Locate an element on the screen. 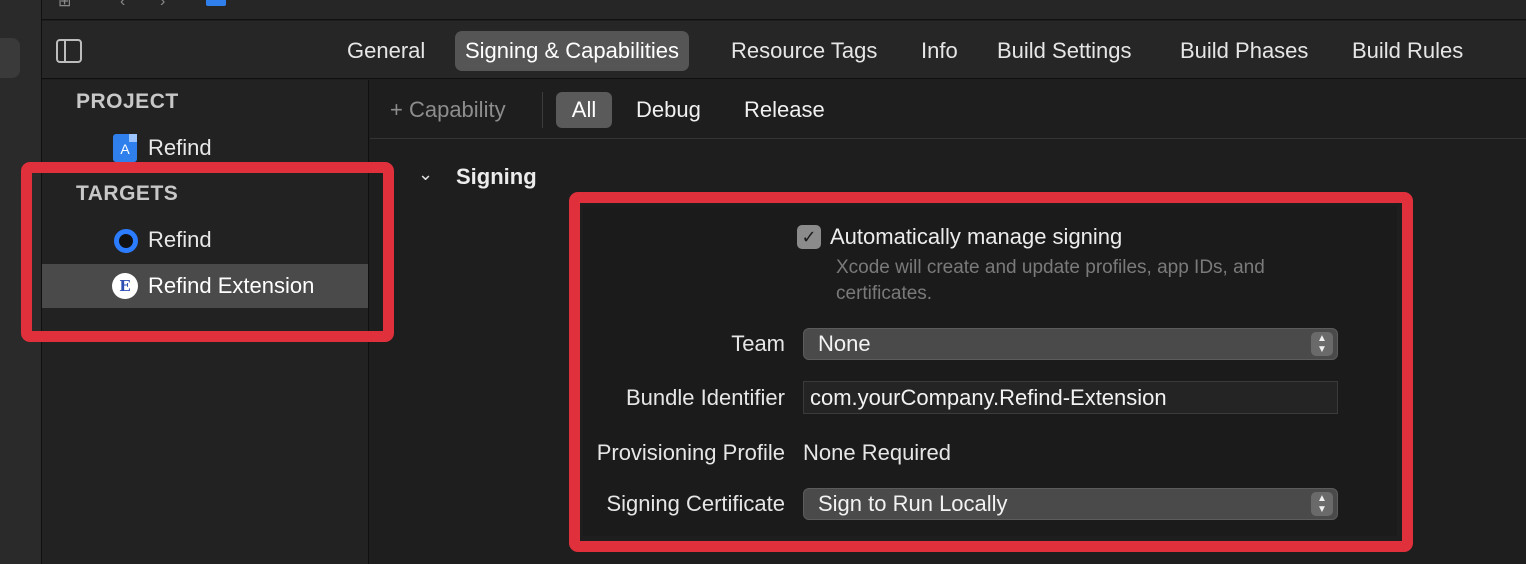 Image resolution: width=1526 pixels, height=564 pixels. tab-info: Info is located at coordinates (939, 51).